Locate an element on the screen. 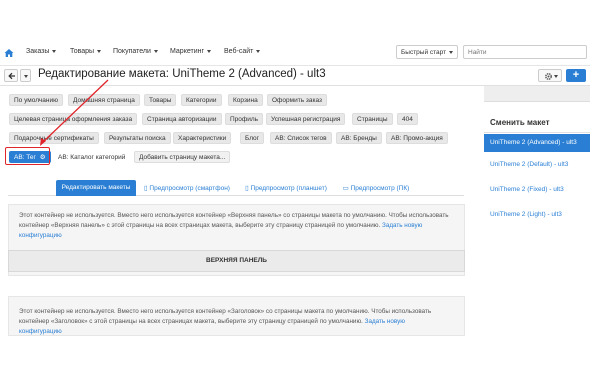 This screenshot has height=391, width=590. nav-marketing: Маркетинг is located at coordinates (191, 51).